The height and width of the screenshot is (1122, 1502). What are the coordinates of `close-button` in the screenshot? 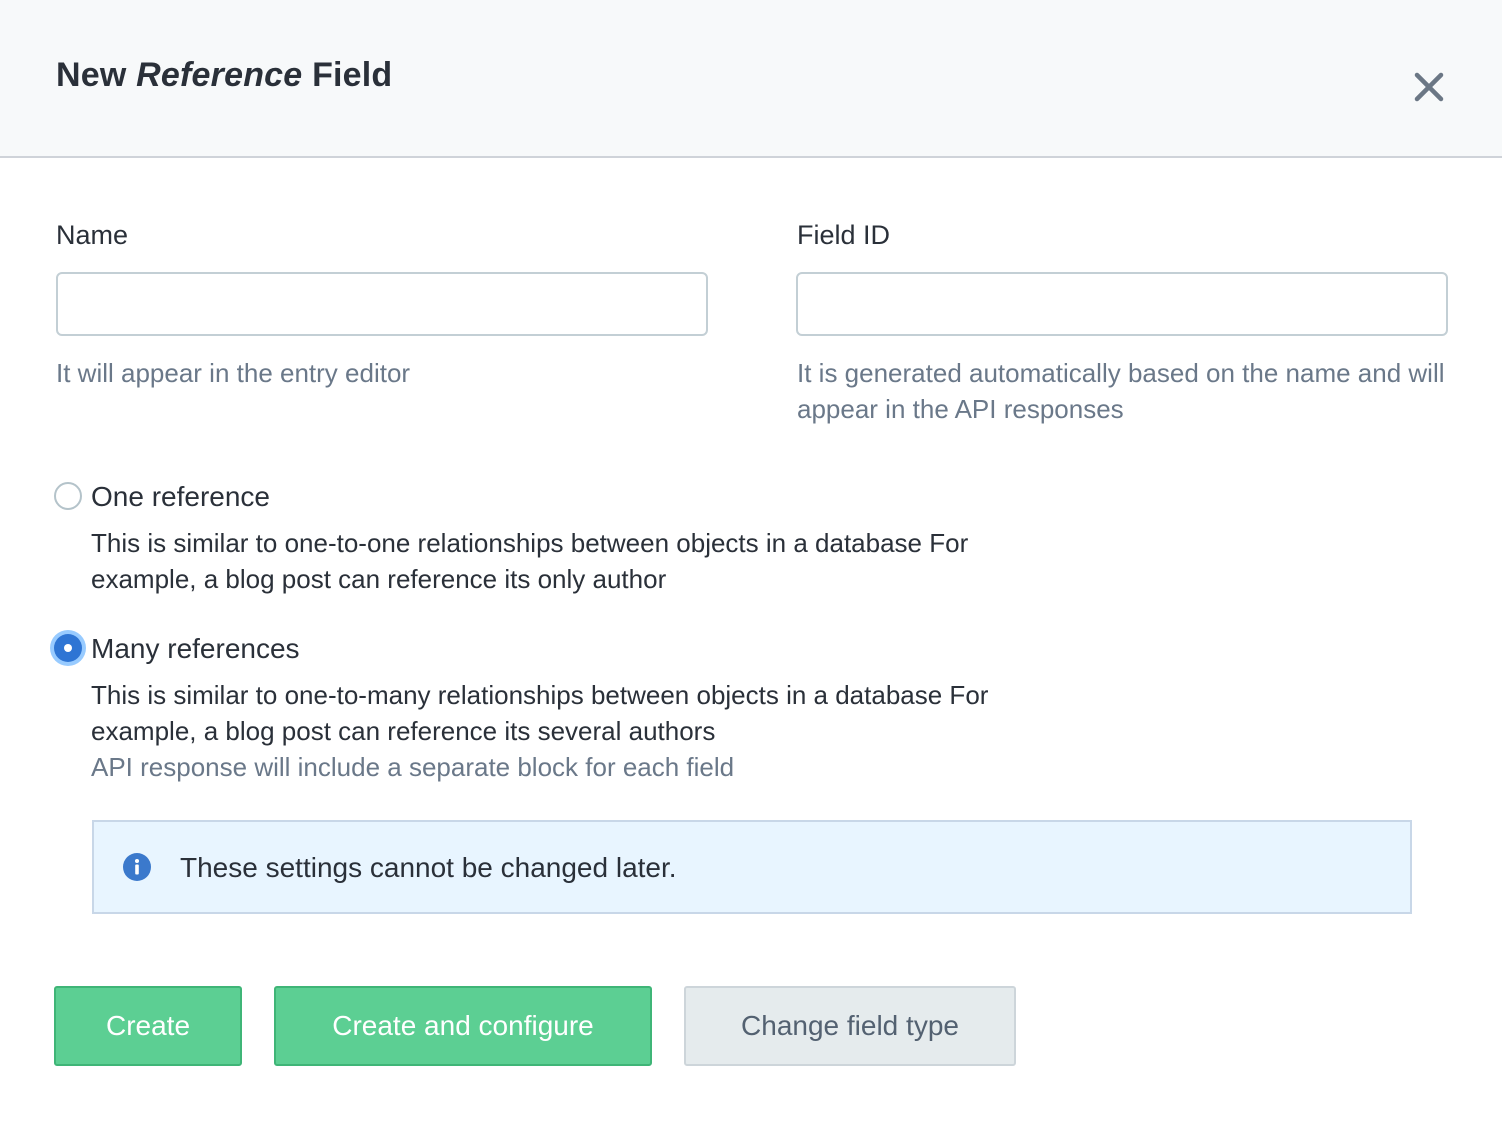 It's located at (1429, 87).